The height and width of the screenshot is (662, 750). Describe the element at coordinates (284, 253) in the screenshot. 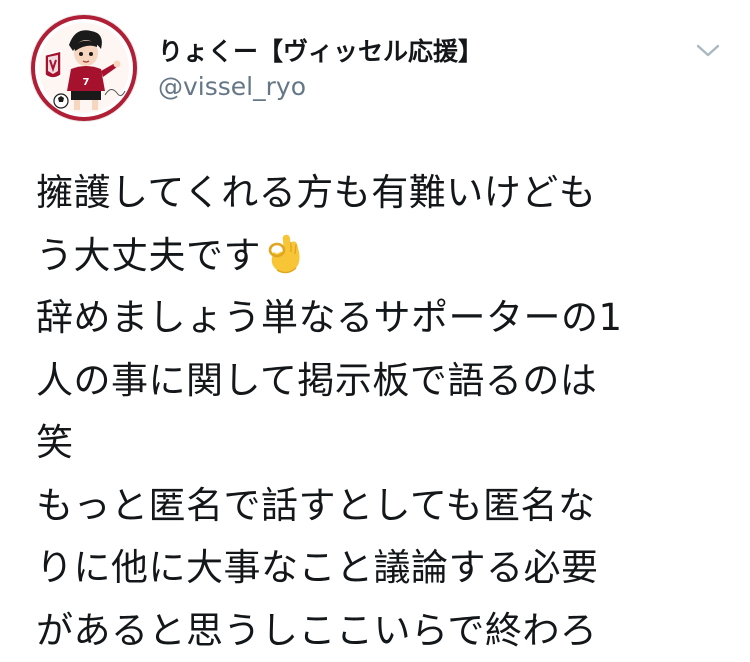

I see `ok-hand-emoji` at that location.